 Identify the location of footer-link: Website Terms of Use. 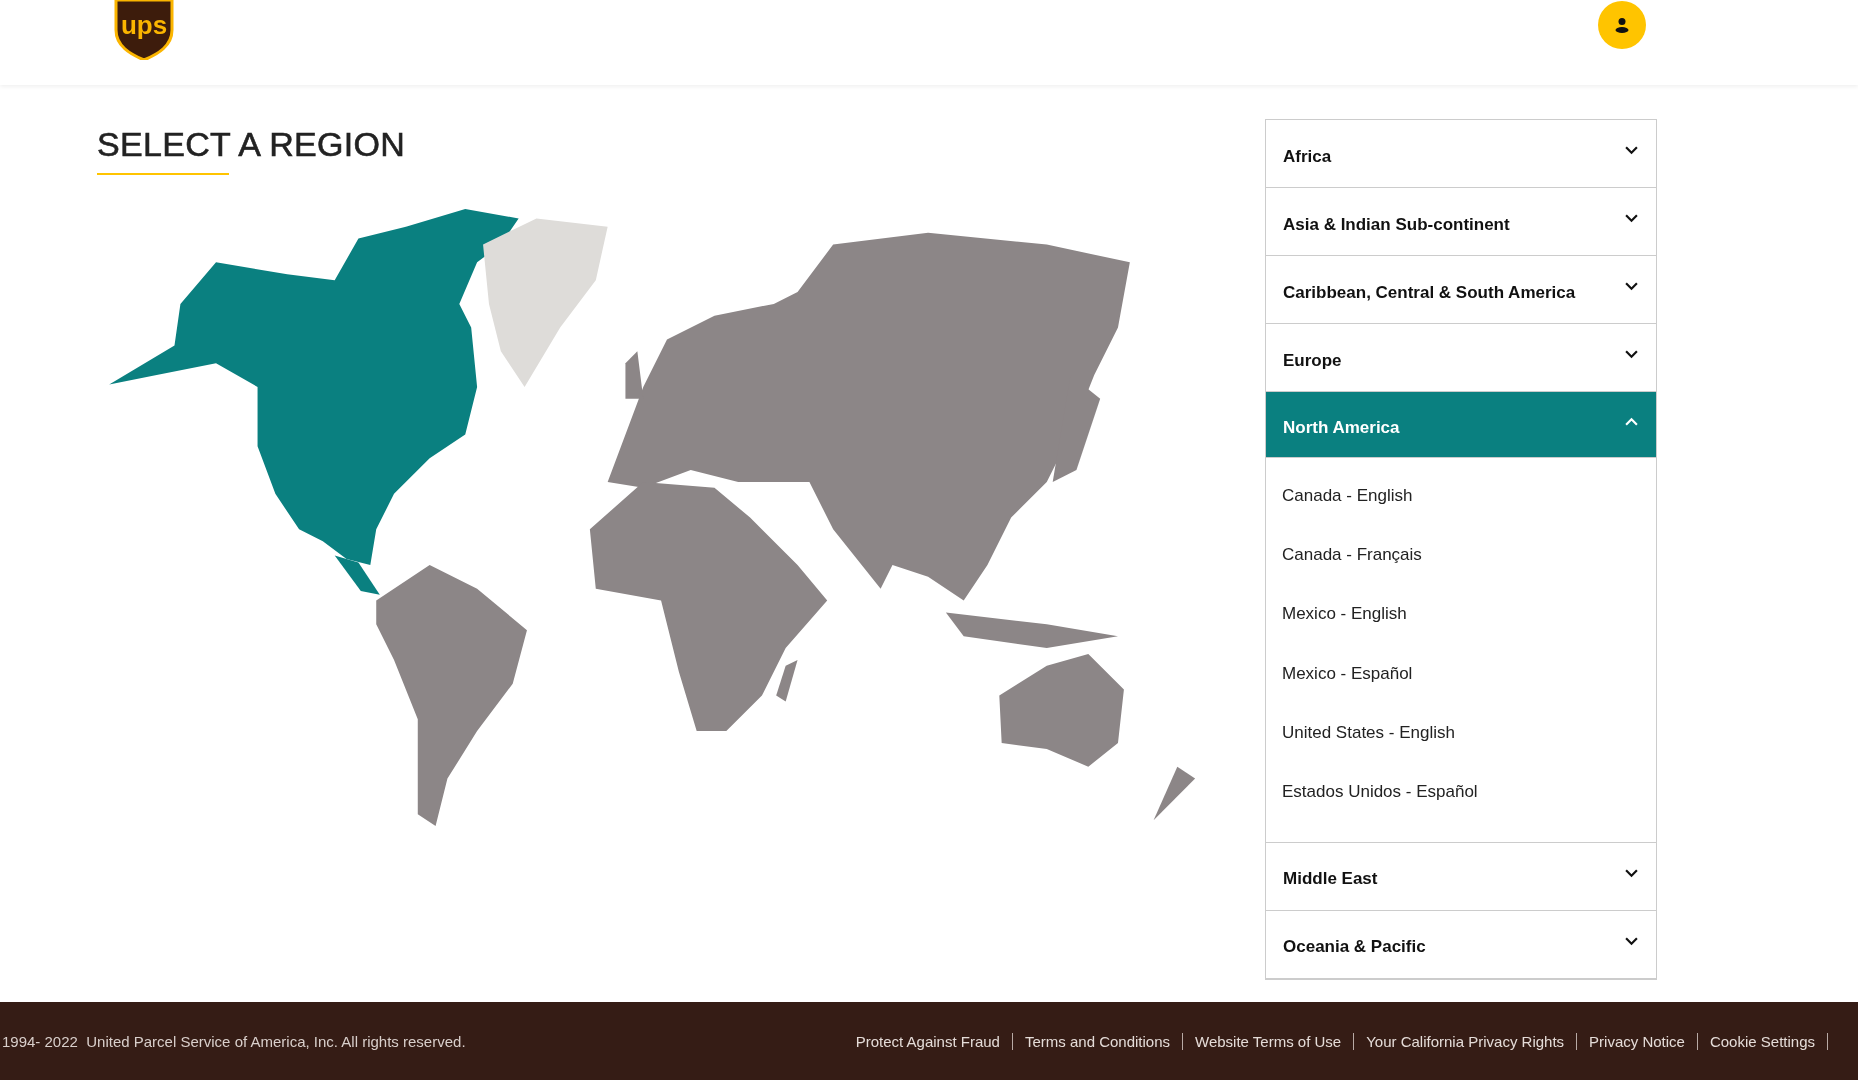
(1269, 1041).